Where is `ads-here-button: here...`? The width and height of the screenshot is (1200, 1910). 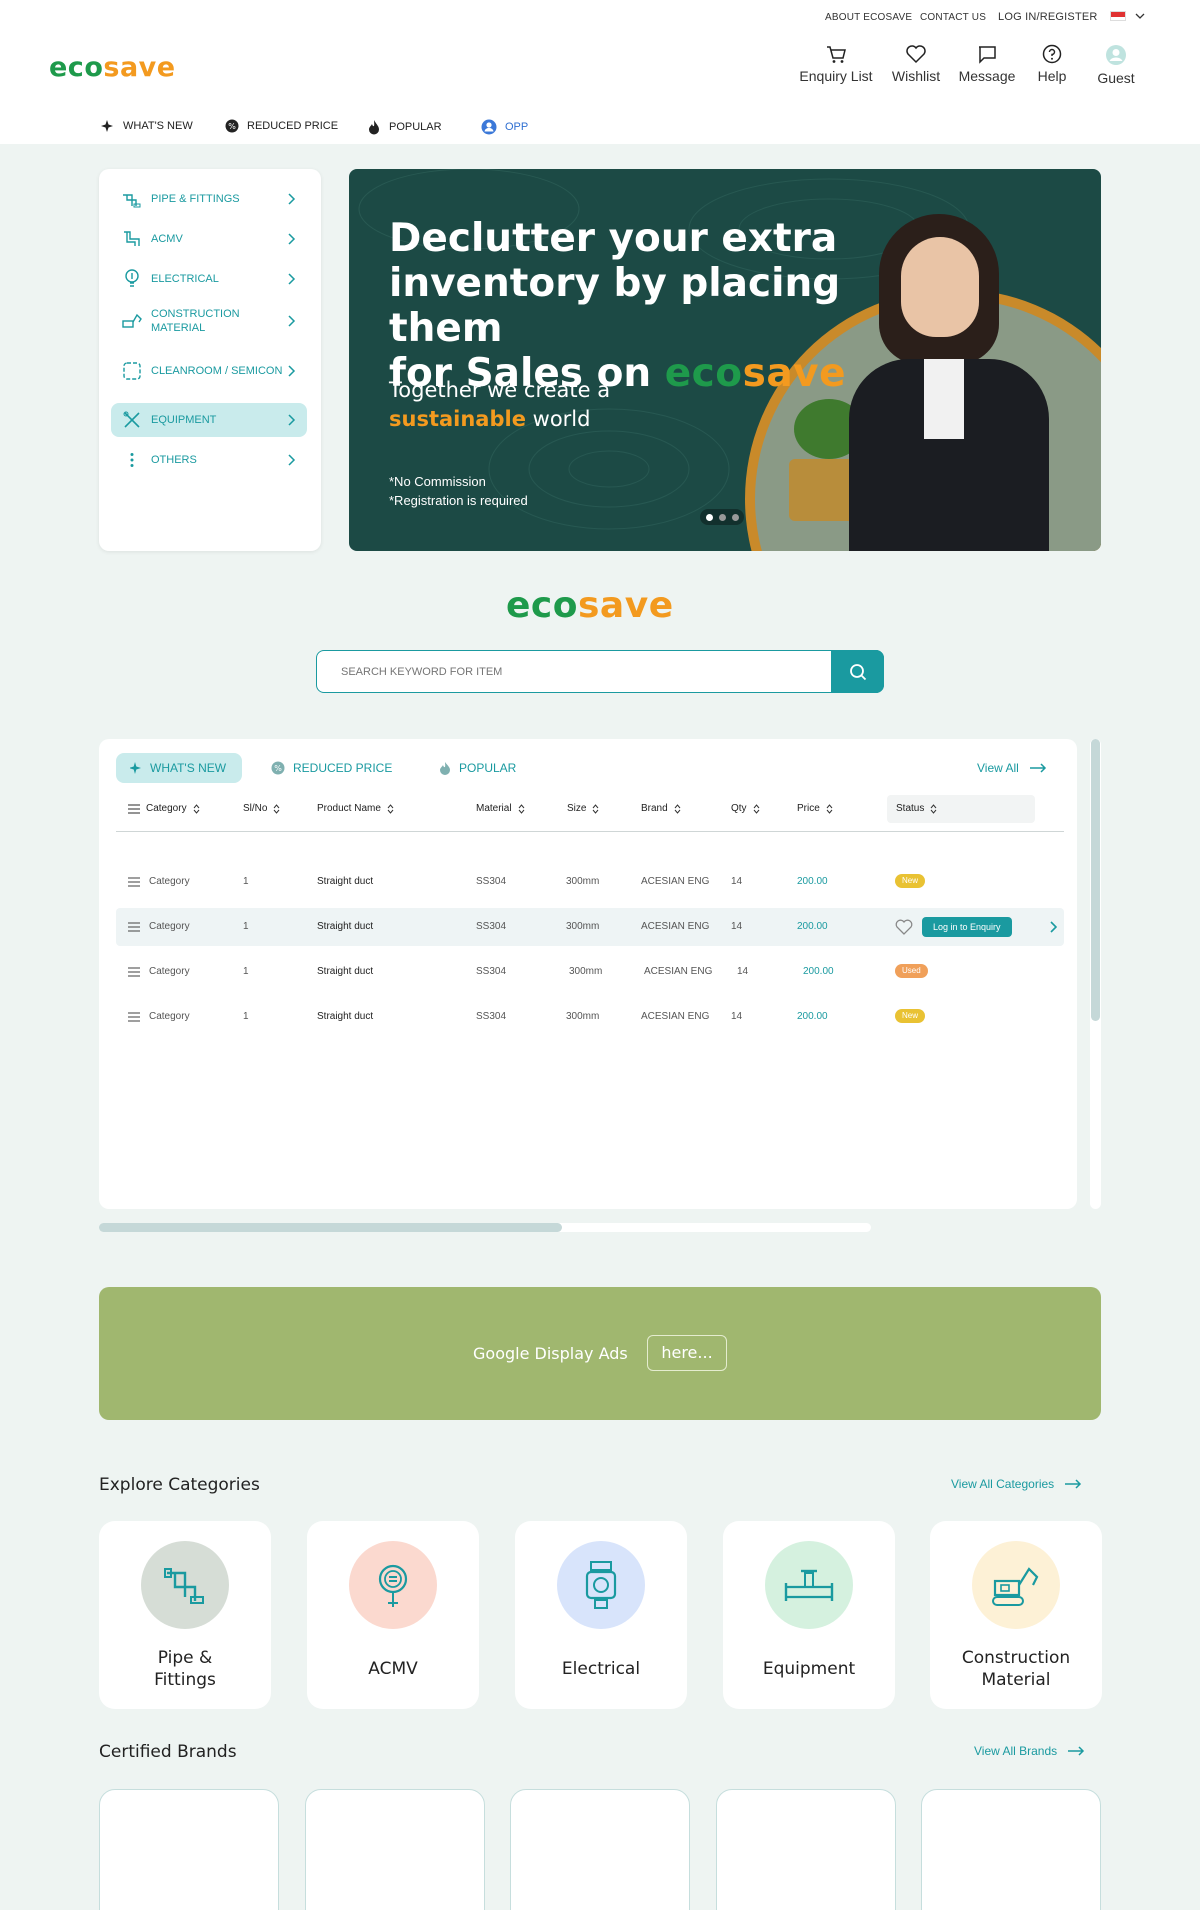
ads-here-button: here... is located at coordinates (687, 1353).